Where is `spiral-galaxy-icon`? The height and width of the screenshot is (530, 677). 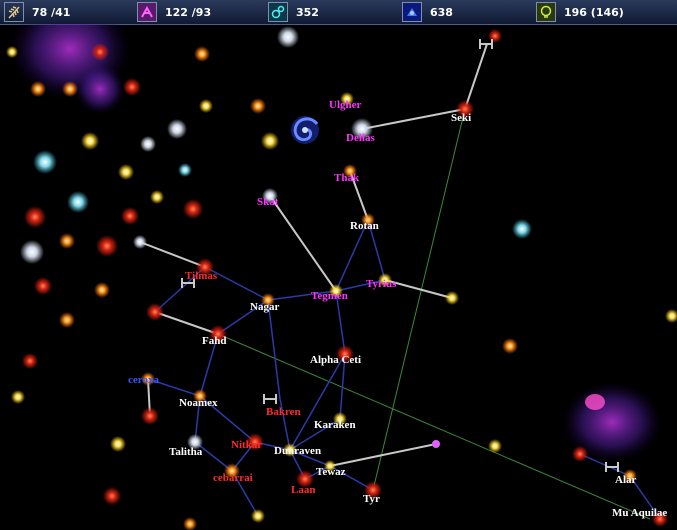 spiral-galaxy-icon is located at coordinates (305, 130).